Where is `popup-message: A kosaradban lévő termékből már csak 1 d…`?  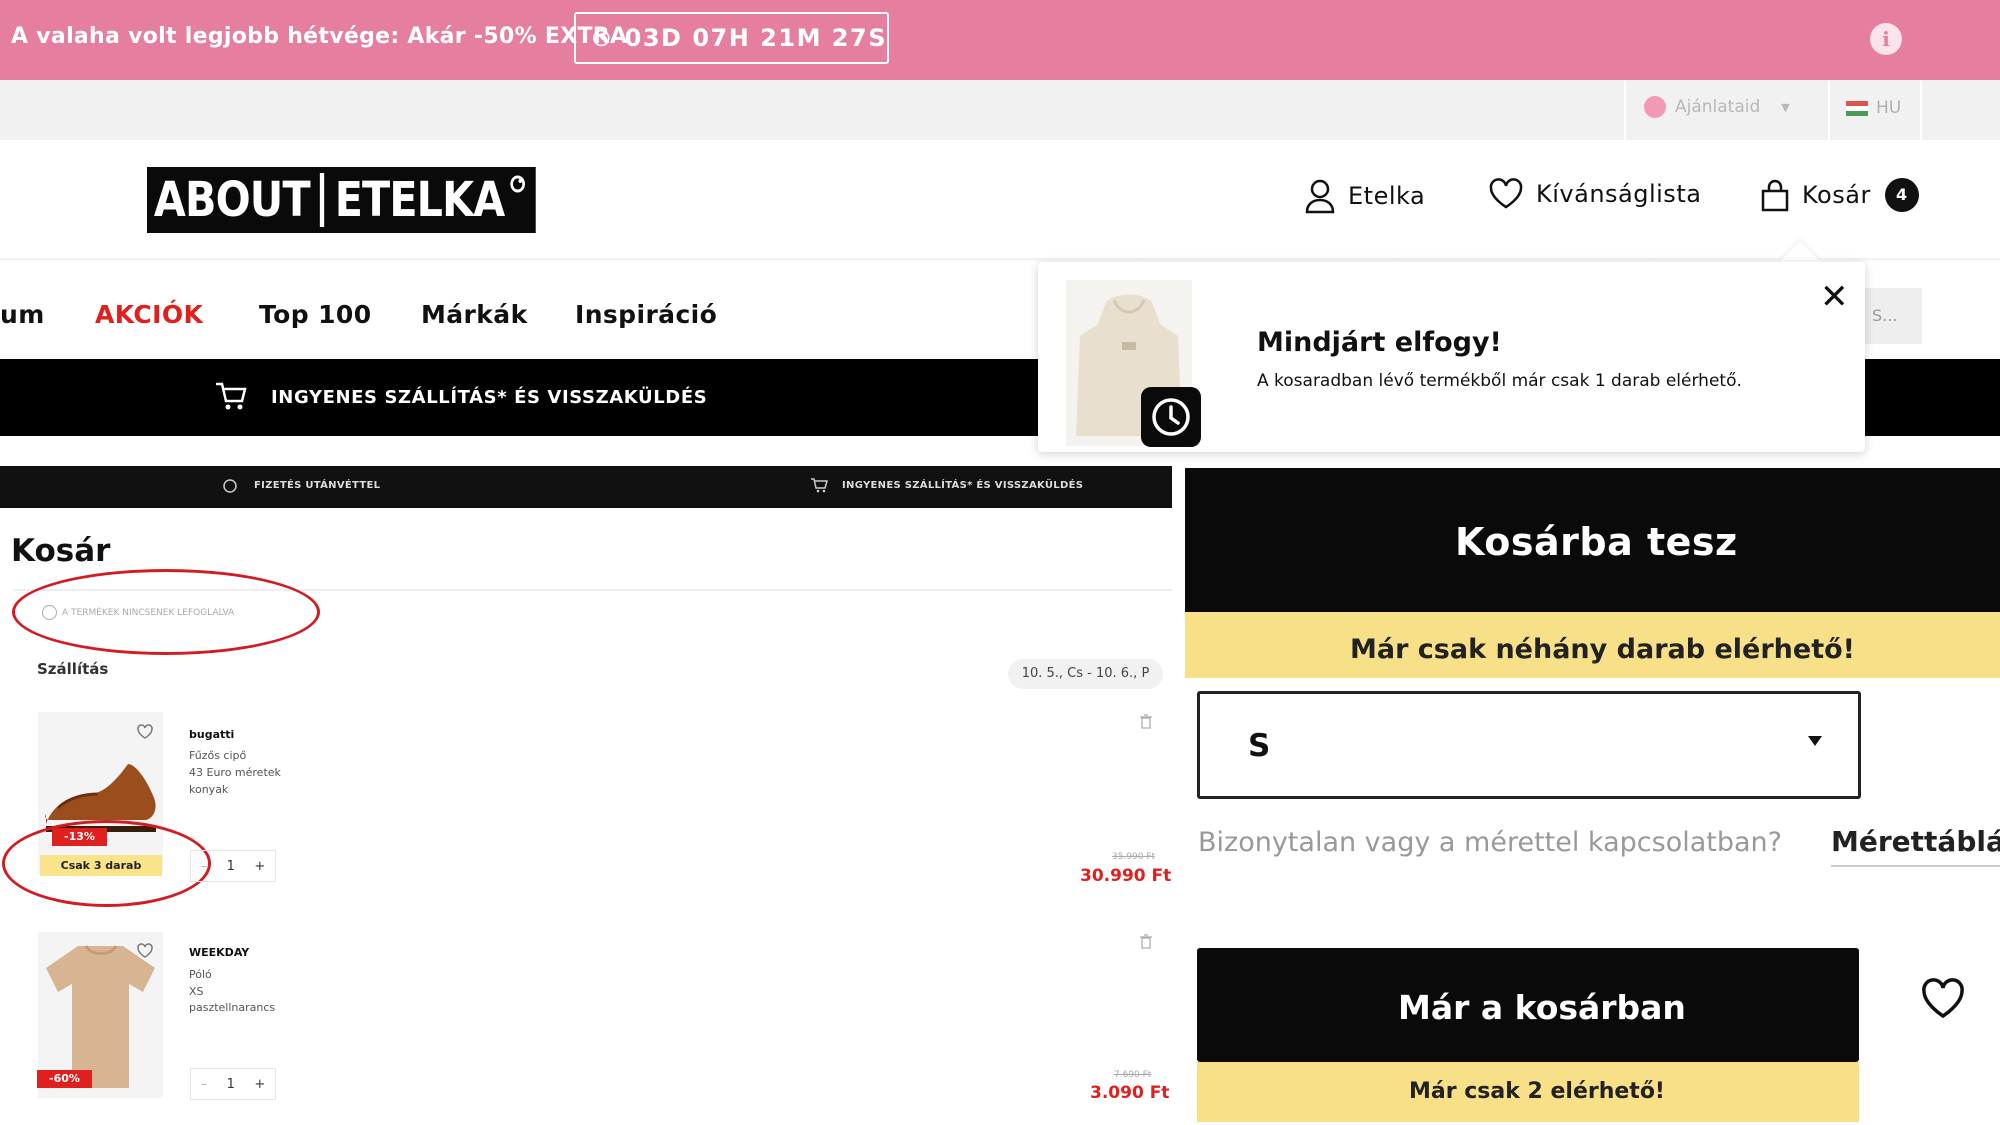
popup-message: A kosaradban lévő termékből már csak 1 d… is located at coordinates (1499, 381).